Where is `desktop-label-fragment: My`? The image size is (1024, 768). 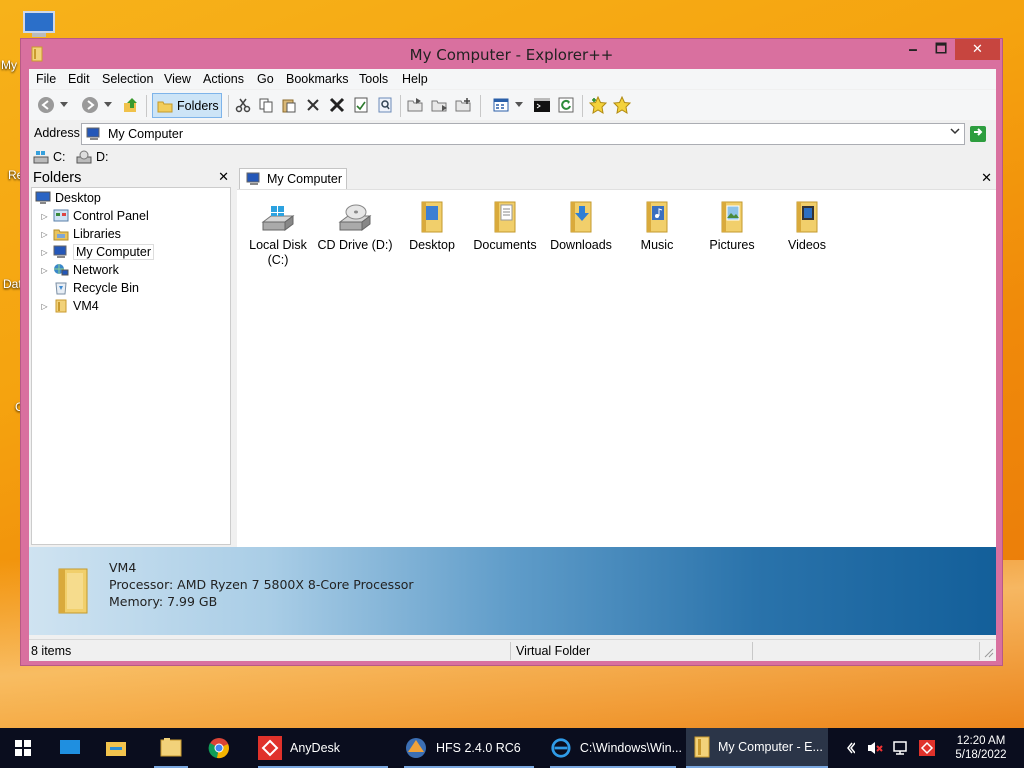
desktop-label-fragment: My is located at coordinates (9, 65).